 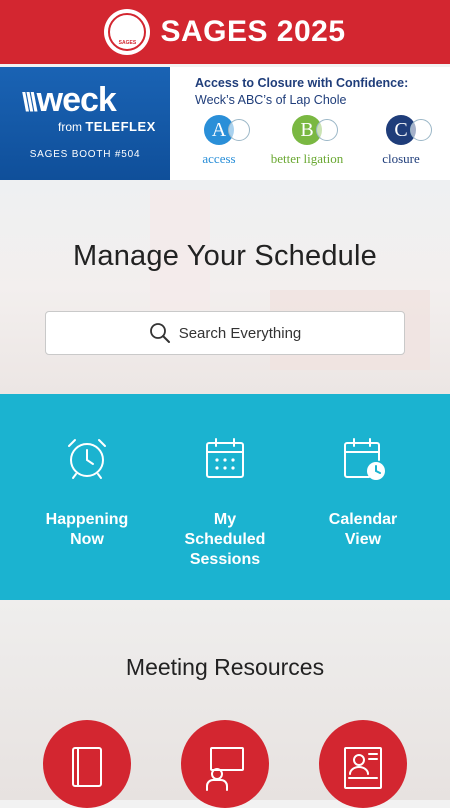 I want to click on resource-poster-button, so click(x=363, y=764).